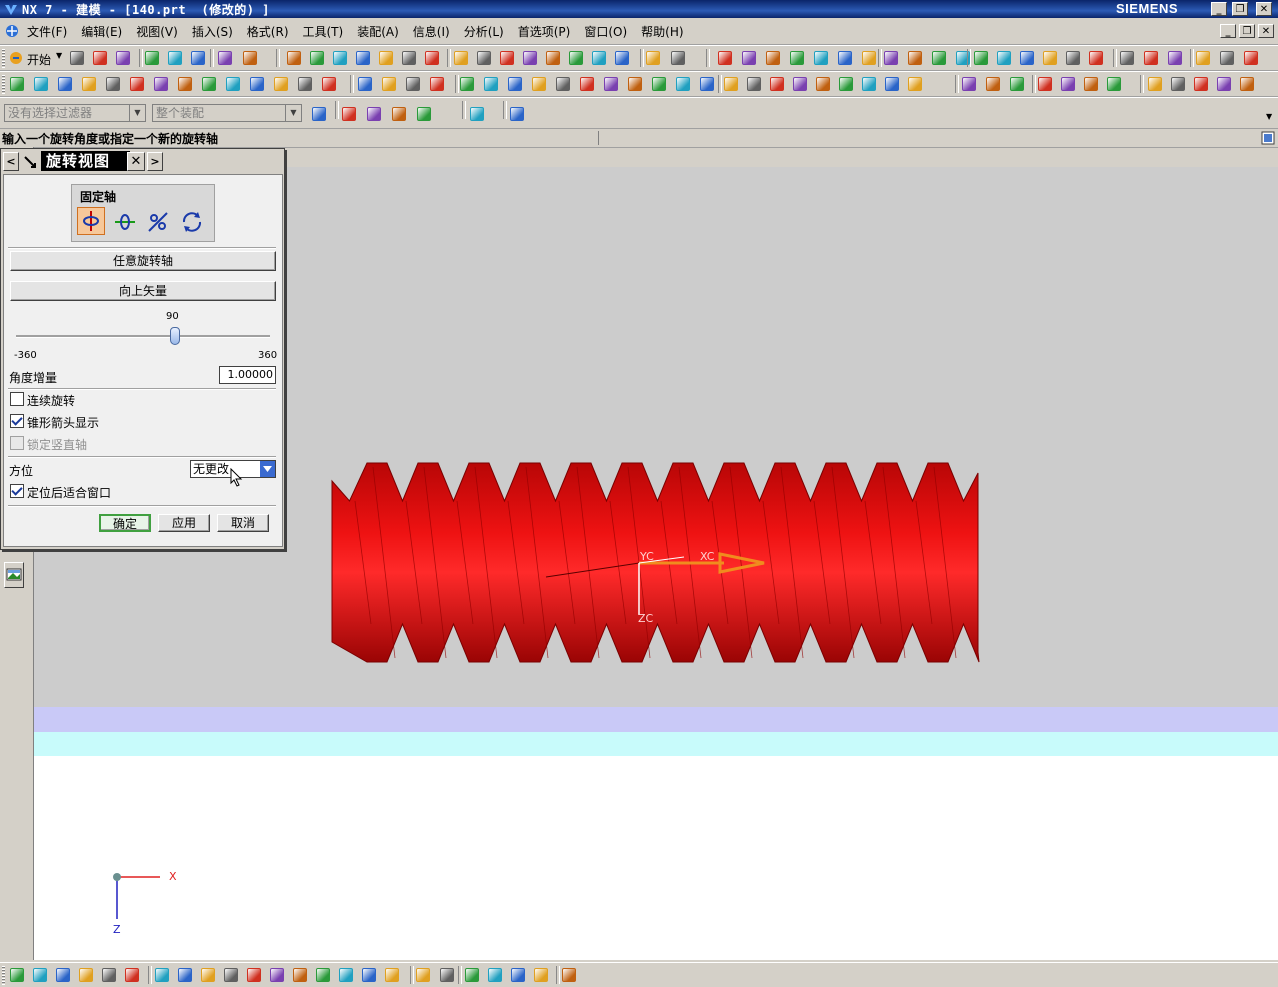  Describe the element at coordinates (17, 443) in the screenshot. I see `lock-vertical-checkbox` at that location.